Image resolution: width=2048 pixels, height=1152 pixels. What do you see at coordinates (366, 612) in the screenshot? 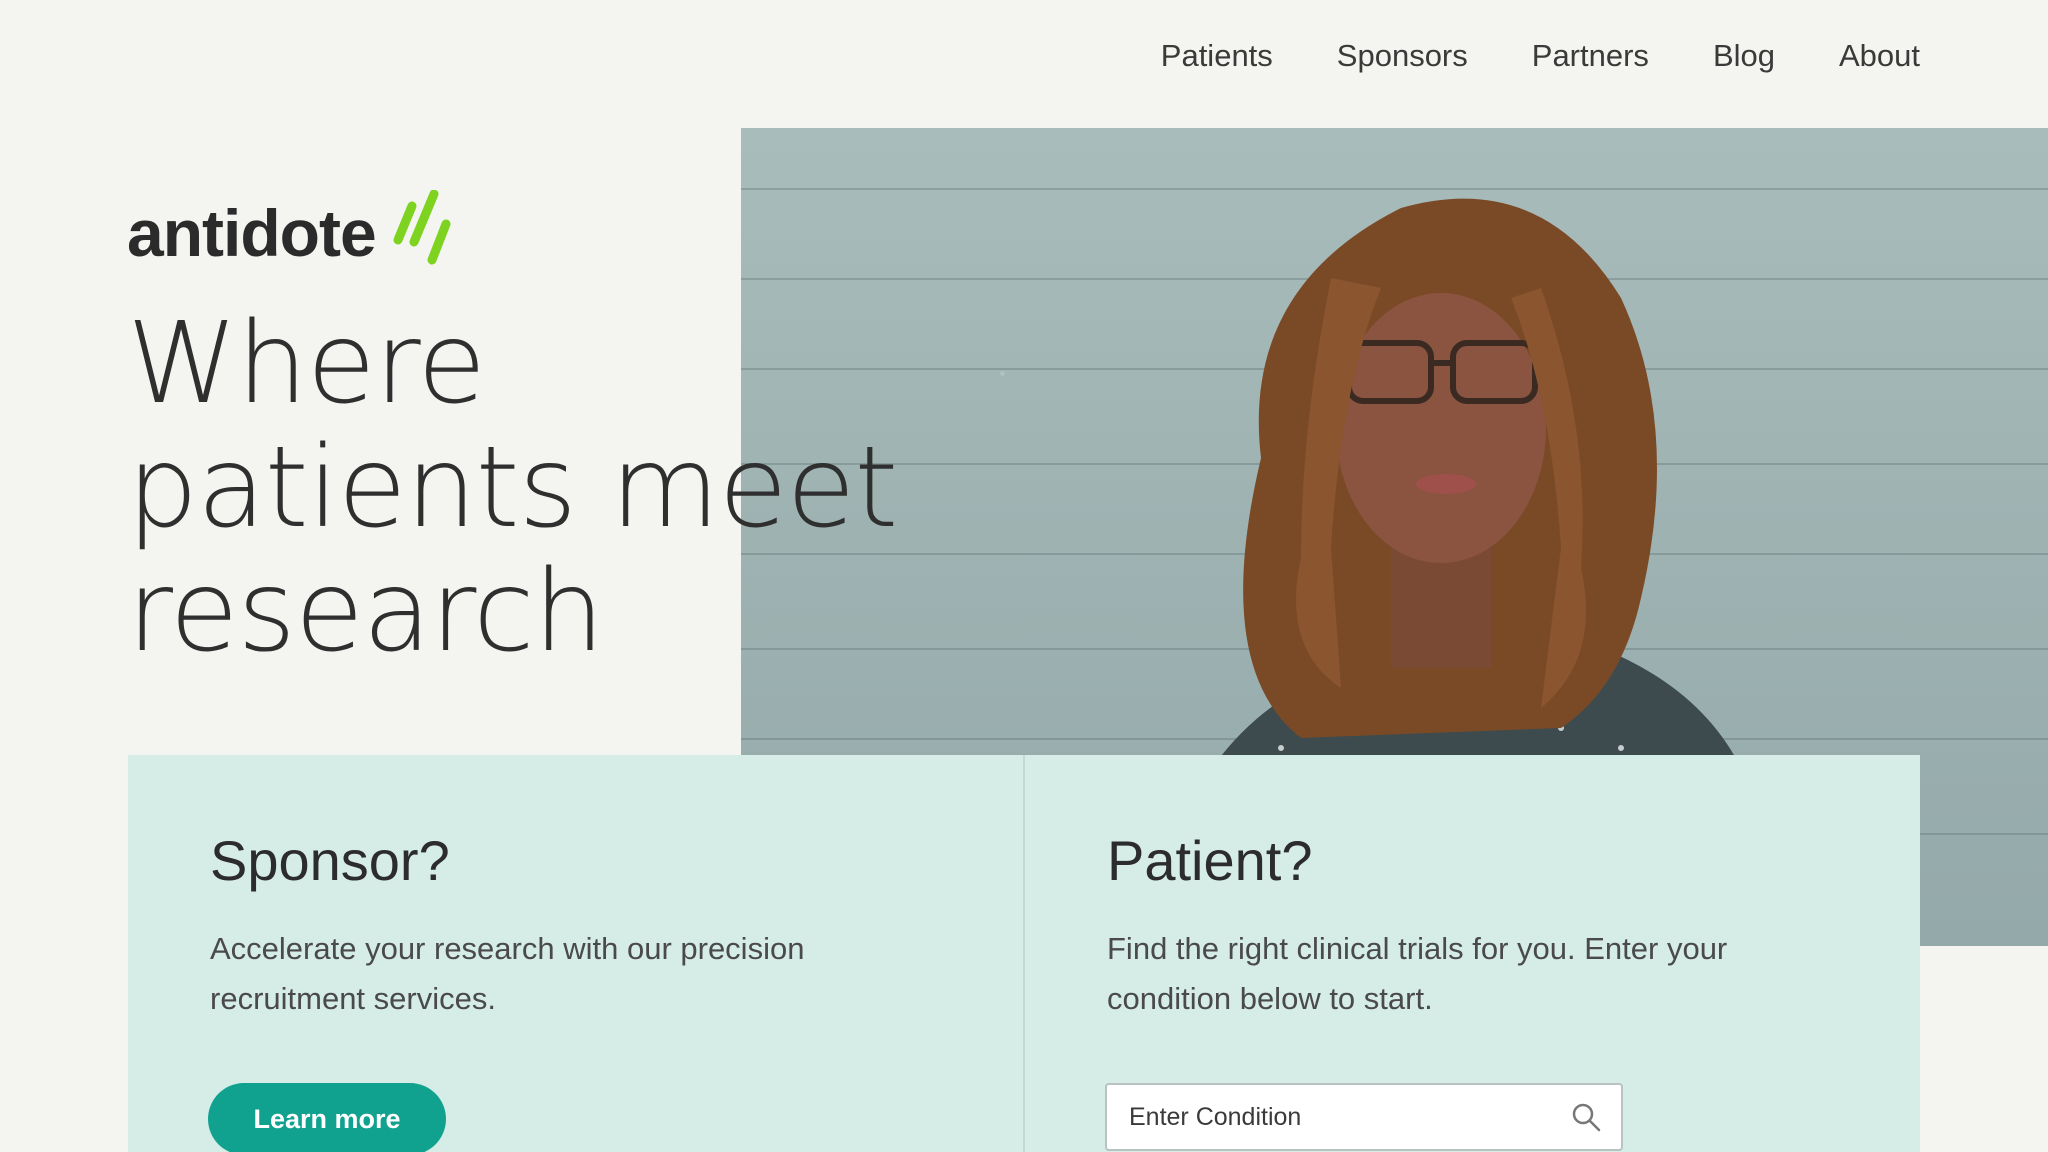
I see `headline-line-3: research` at bounding box center [366, 612].